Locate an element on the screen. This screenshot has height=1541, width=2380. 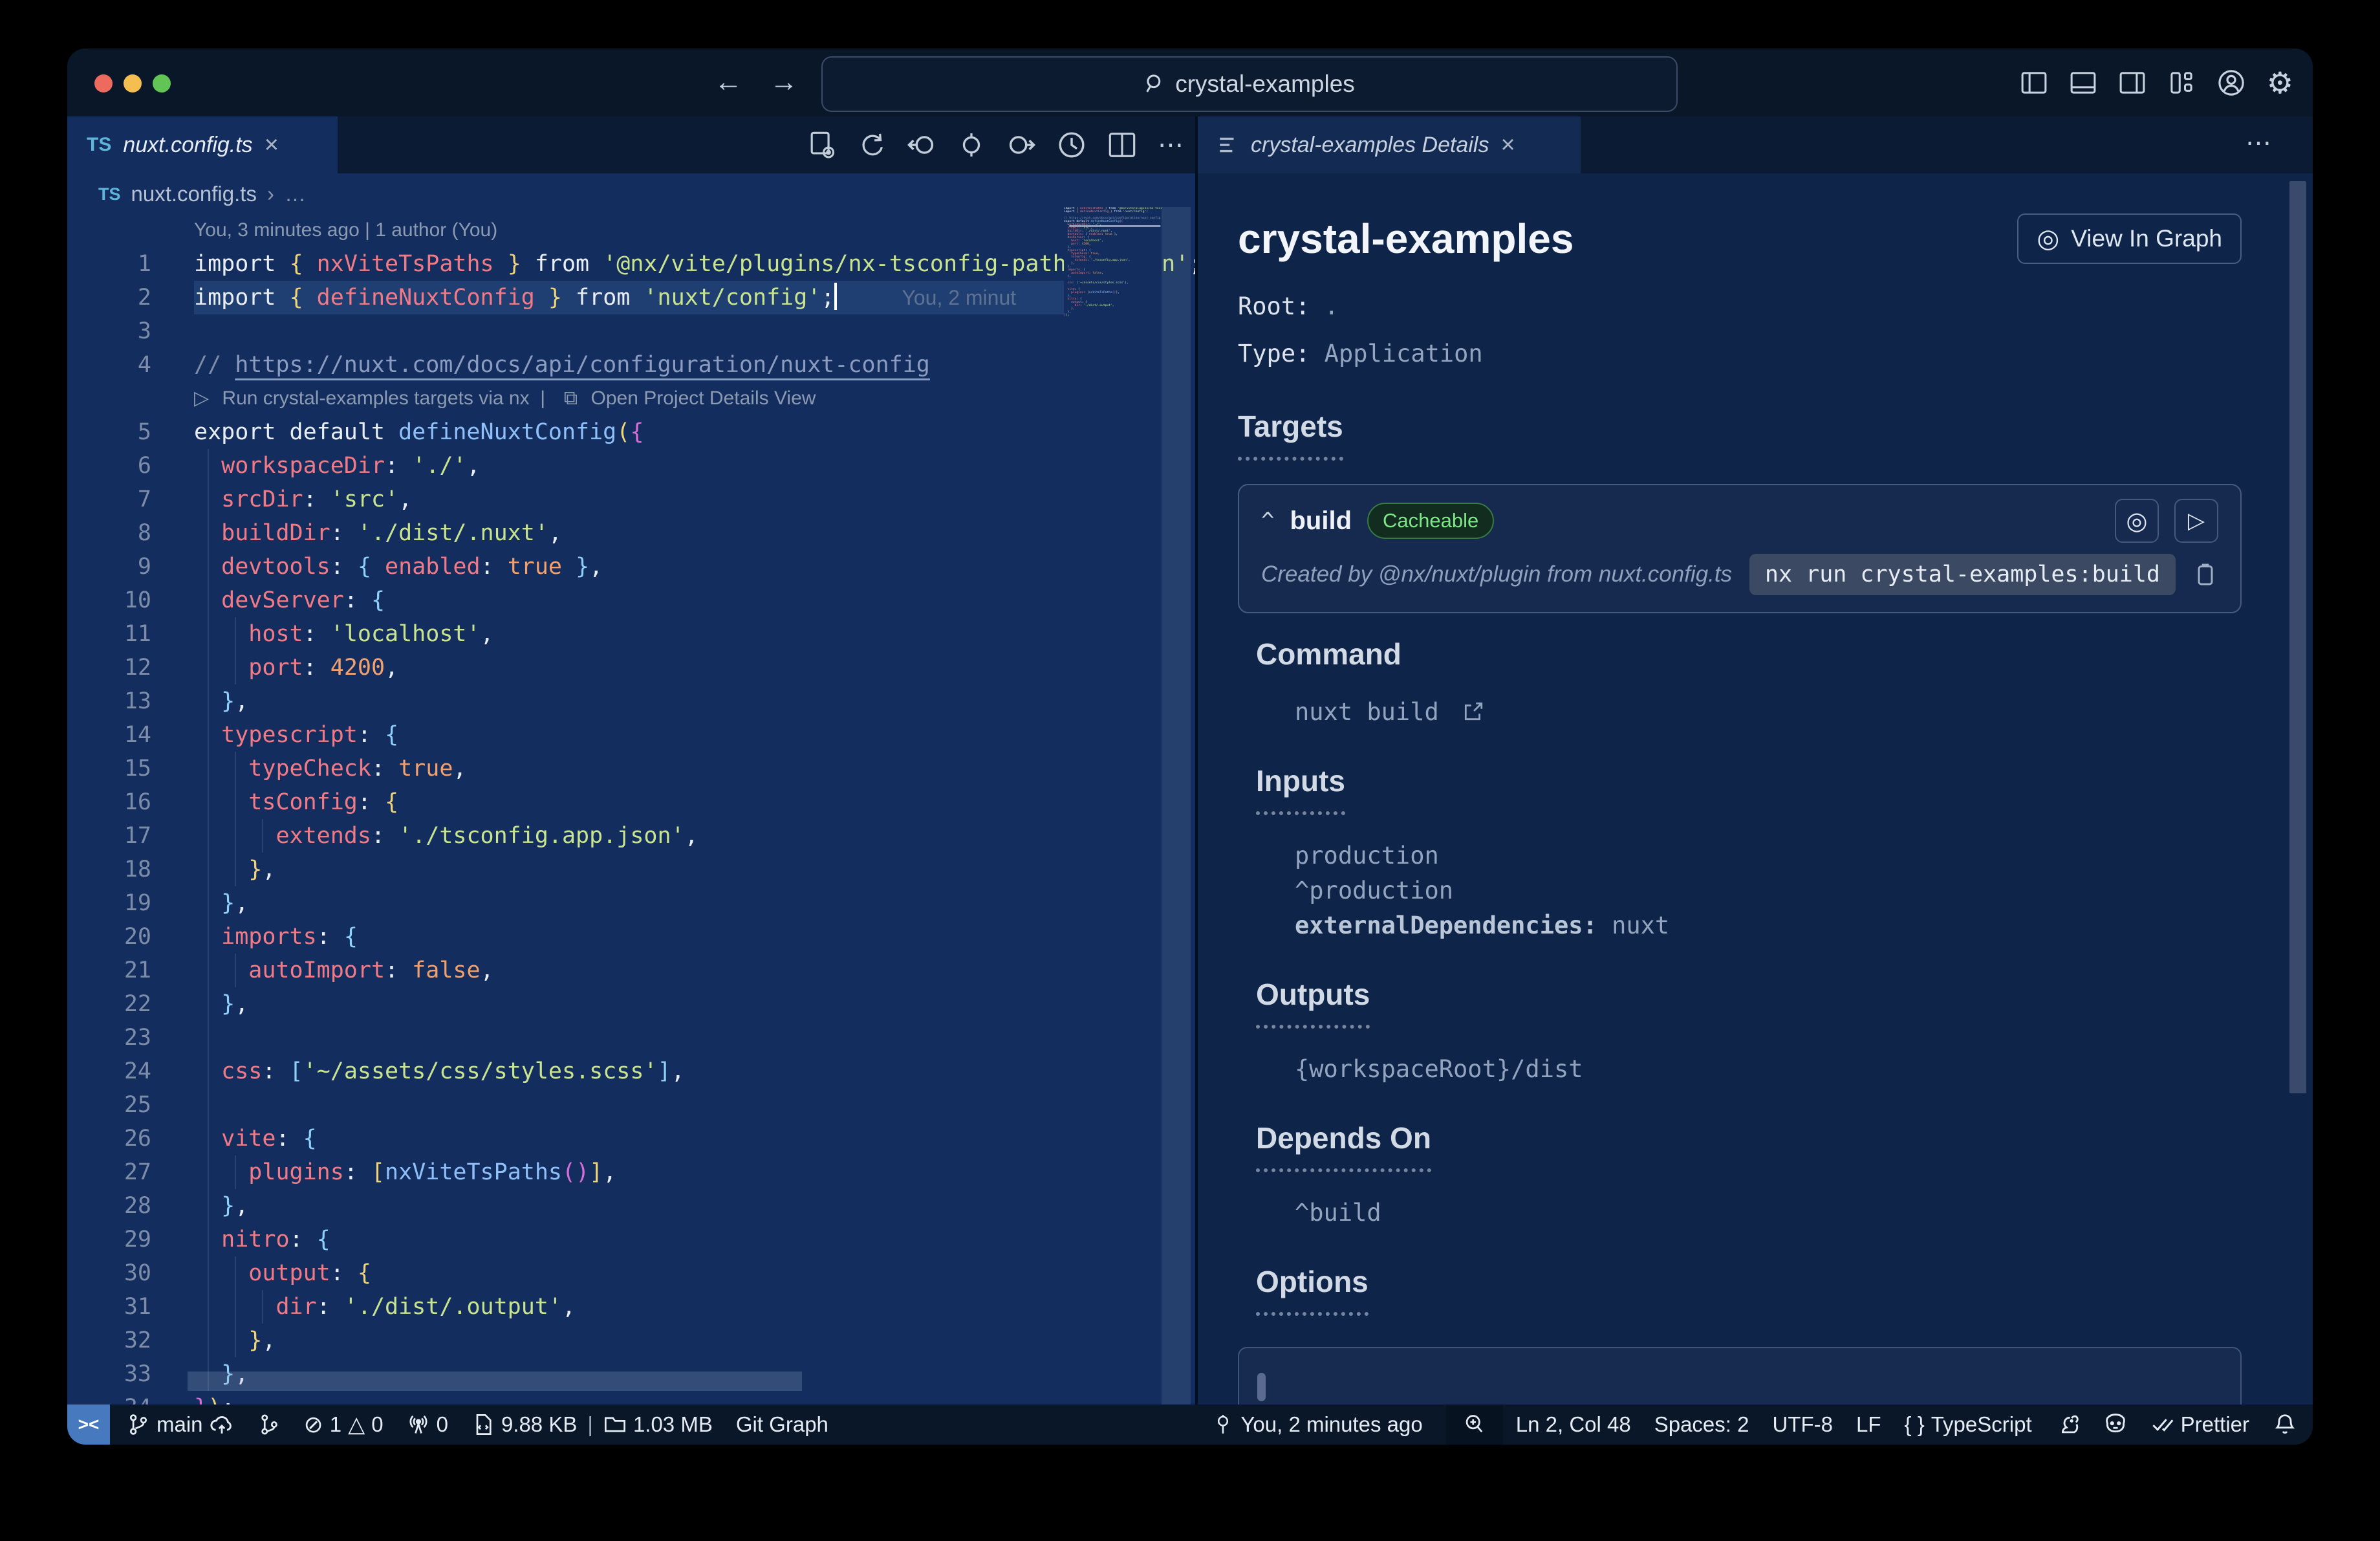
previous-change-icon is located at coordinates (921, 145).